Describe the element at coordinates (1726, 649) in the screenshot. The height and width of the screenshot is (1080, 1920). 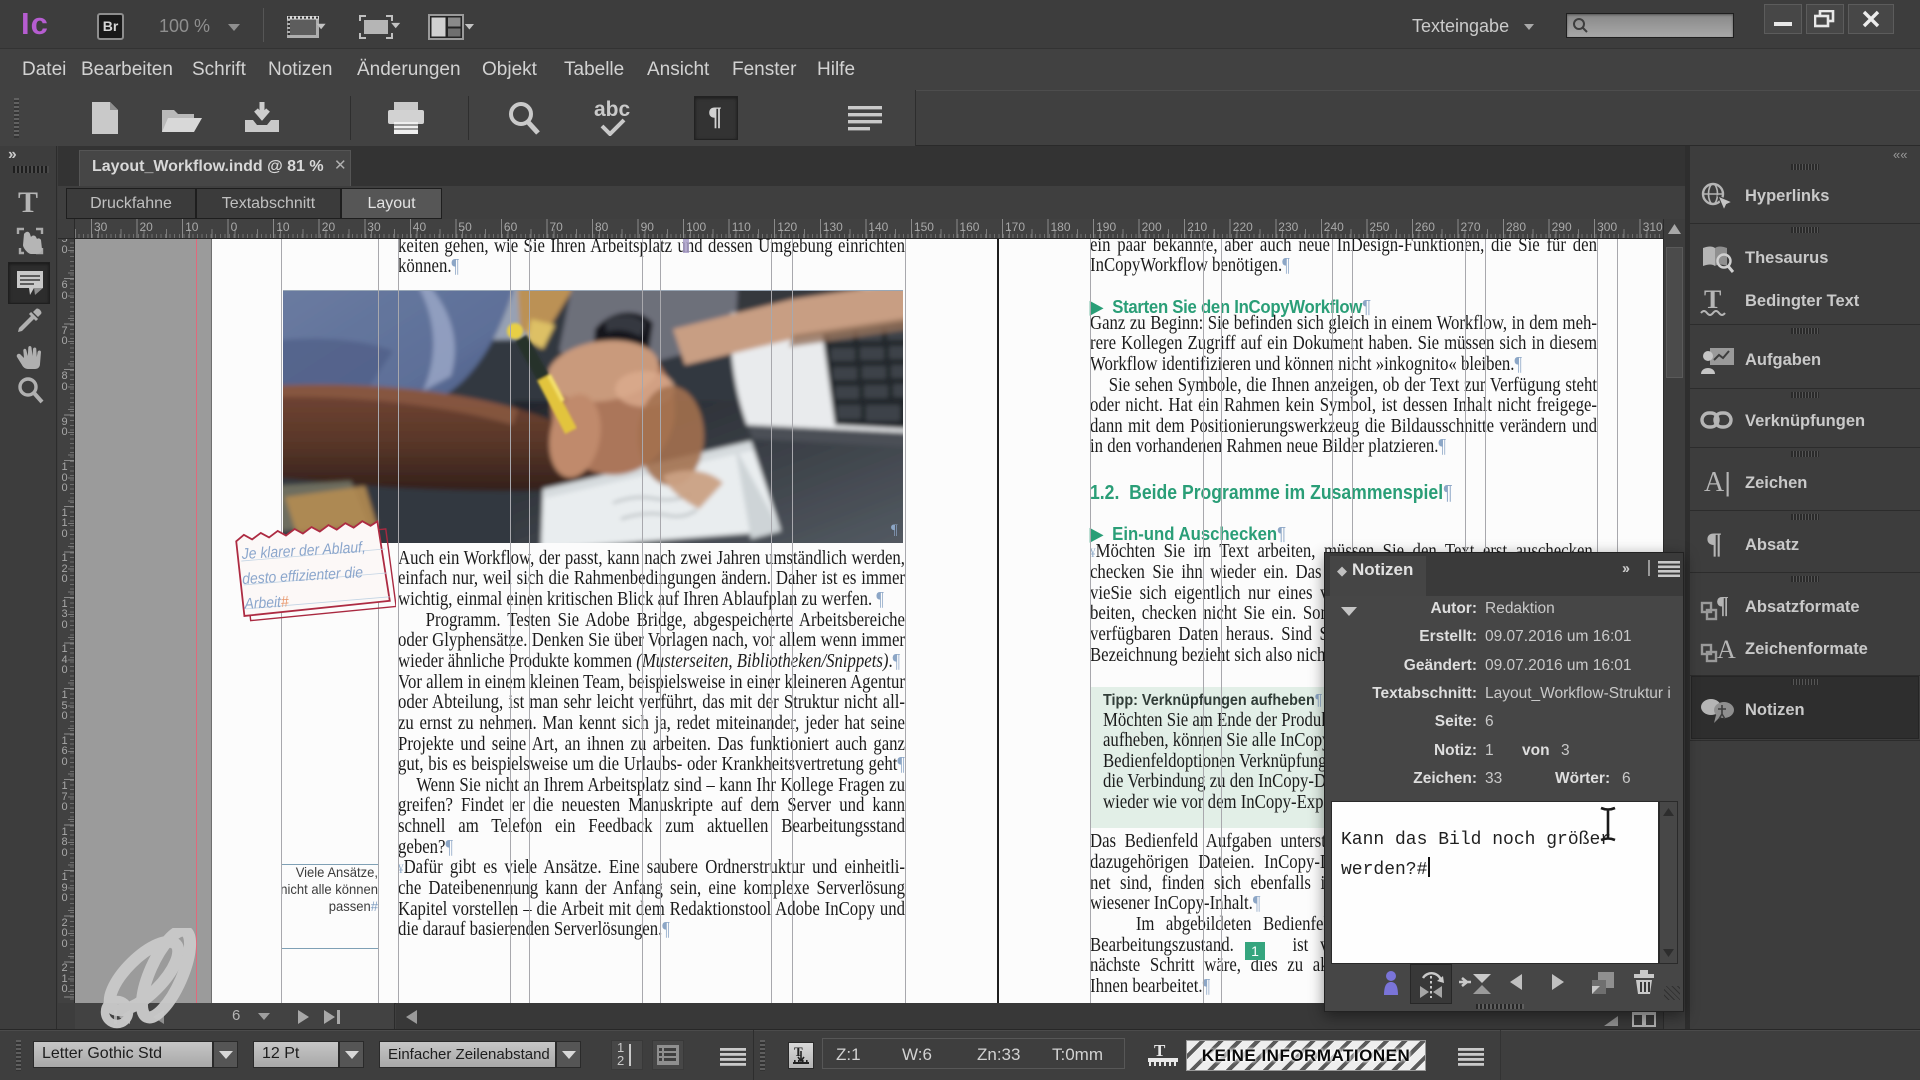
I see `svg-text: A` at that location.